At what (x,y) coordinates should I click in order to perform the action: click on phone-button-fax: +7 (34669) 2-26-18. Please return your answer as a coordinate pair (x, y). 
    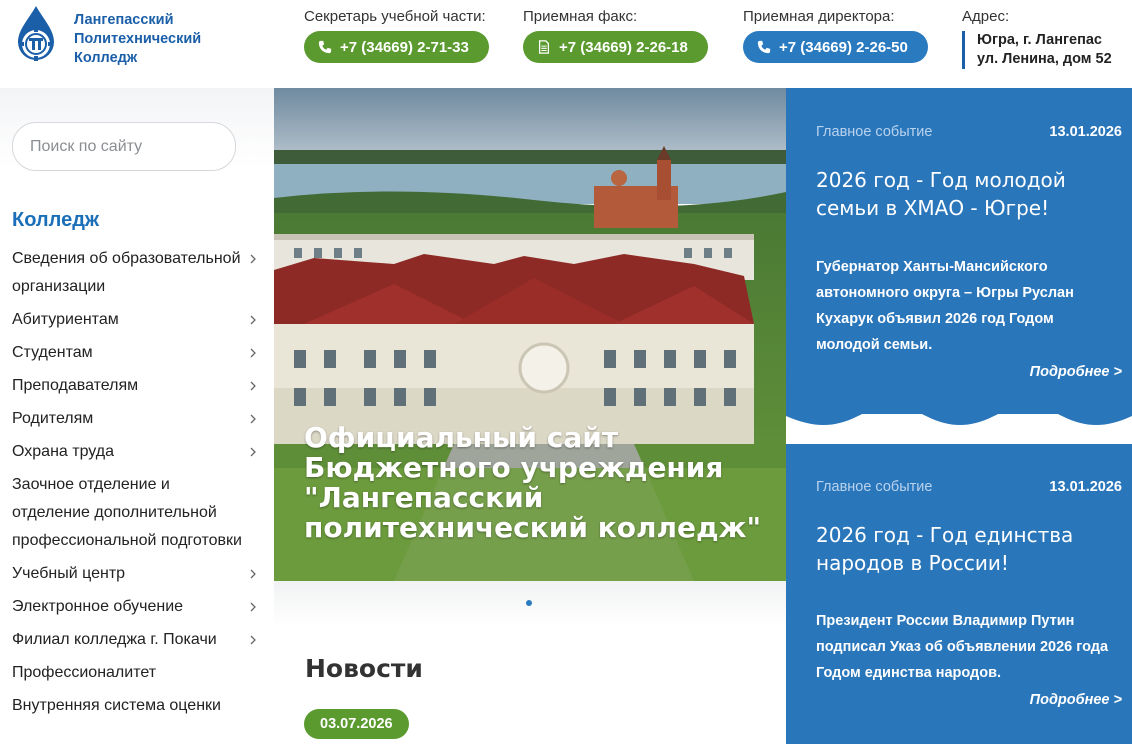
    Looking at the image, I should click on (615, 47).